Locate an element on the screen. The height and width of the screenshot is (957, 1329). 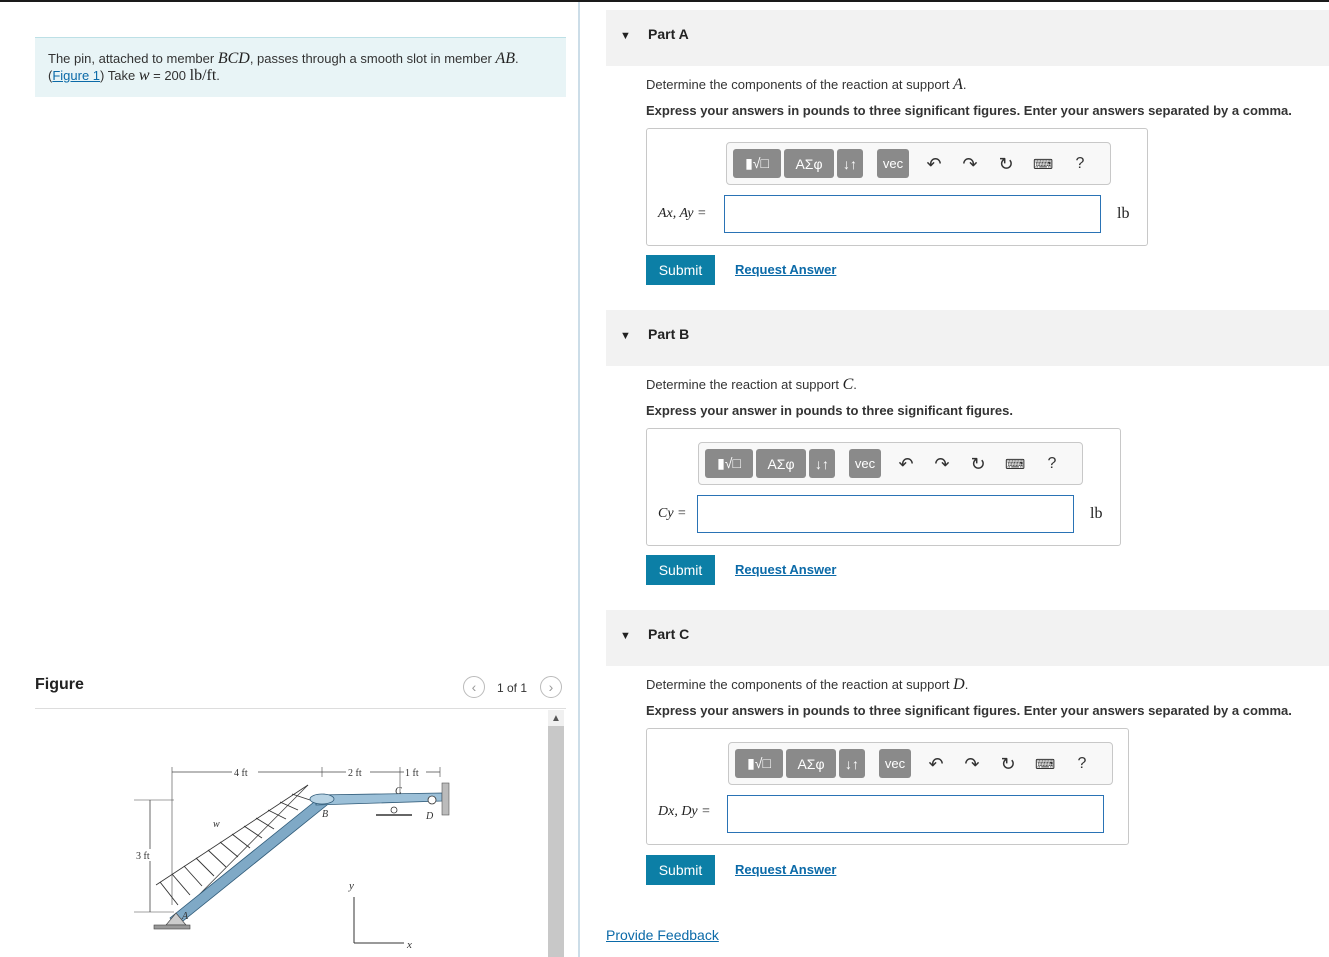
part-c-input-label: Dx, Dy = is located at coordinates (684, 811).